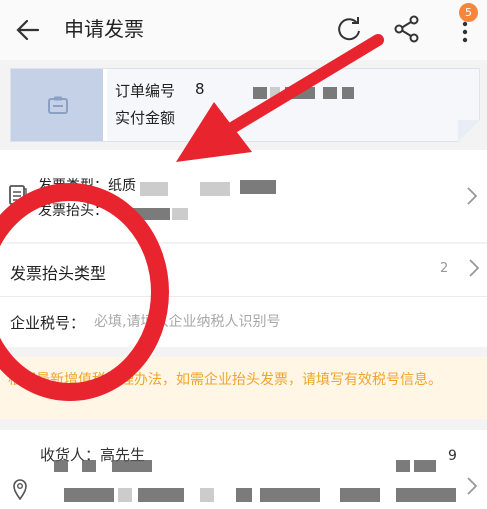 This screenshot has height=509, width=487. Describe the element at coordinates (452, 456) in the screenshot. I see `receiver-phone: 9` at that location.